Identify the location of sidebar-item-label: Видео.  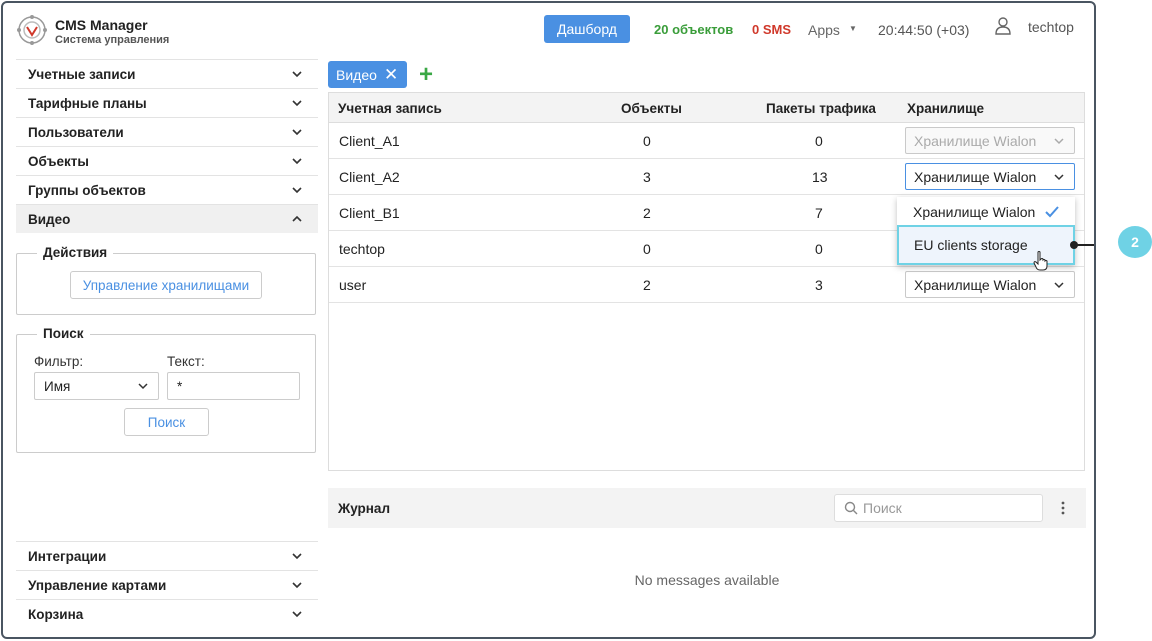
(49, 219).